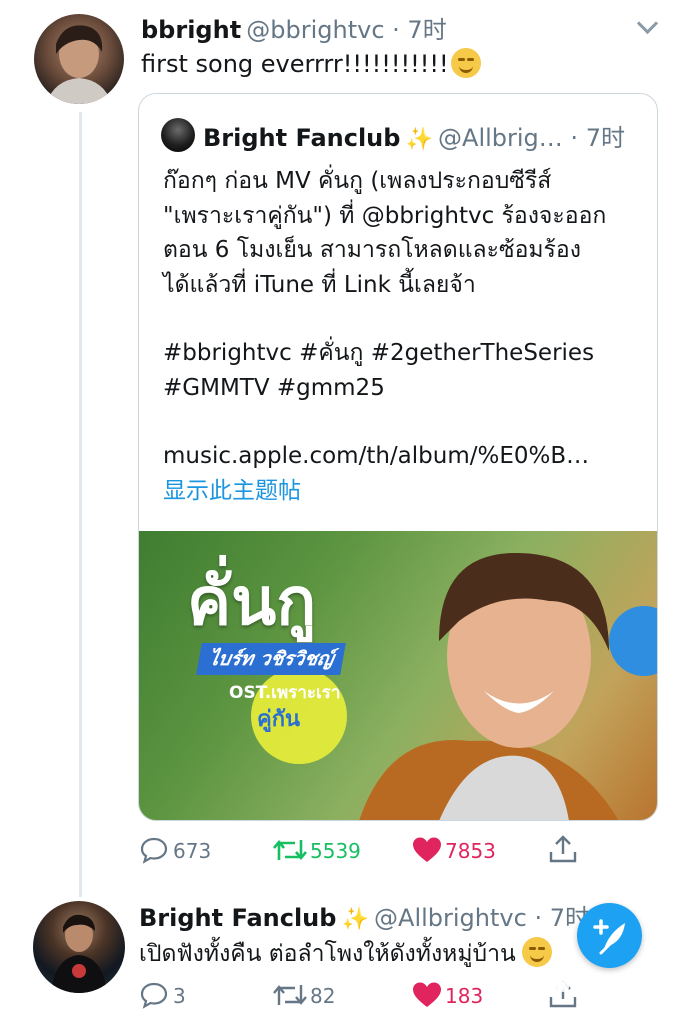 This screenshot has height=1017, width=690. I want to click on tweet2-like-button, so click(427, 997).